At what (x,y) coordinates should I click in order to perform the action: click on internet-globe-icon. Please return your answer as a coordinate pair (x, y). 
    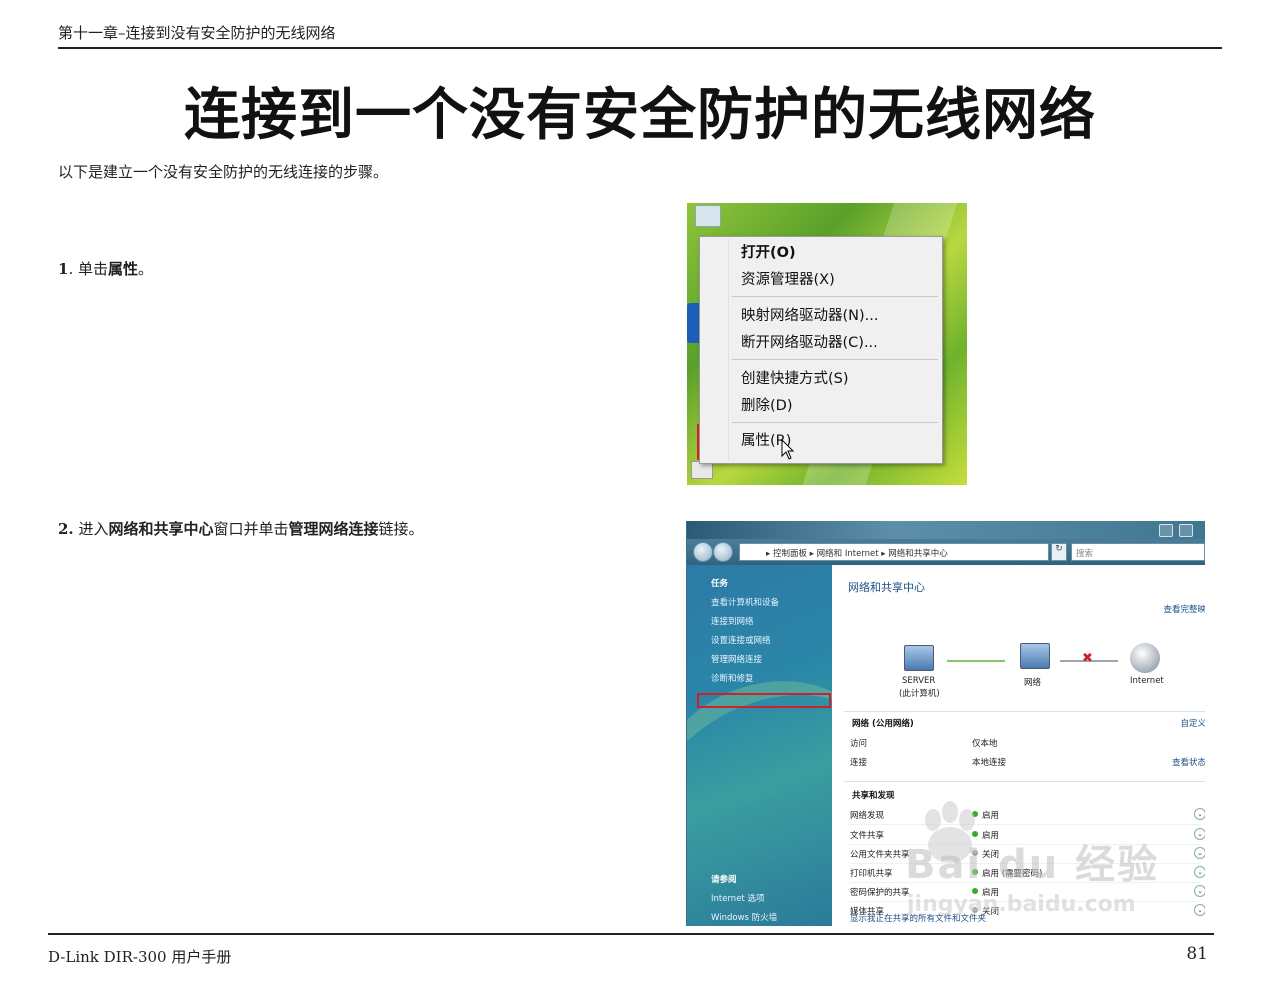
    Looking at the image, I should click on (1145, 658).